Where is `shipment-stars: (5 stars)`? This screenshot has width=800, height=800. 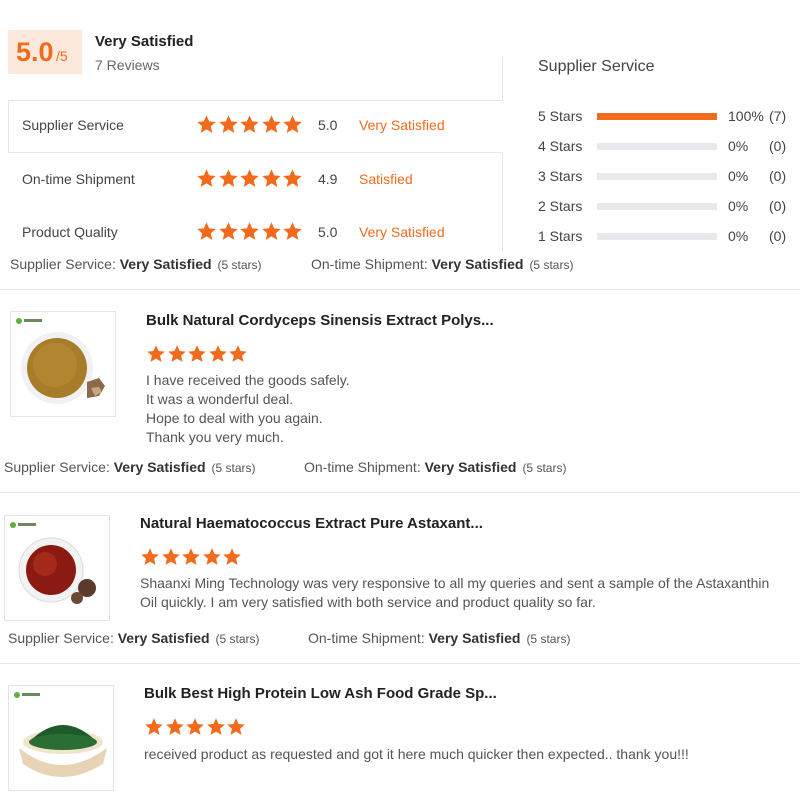
shipment-stars: (5 stars) is located at coordinates (551, 265).